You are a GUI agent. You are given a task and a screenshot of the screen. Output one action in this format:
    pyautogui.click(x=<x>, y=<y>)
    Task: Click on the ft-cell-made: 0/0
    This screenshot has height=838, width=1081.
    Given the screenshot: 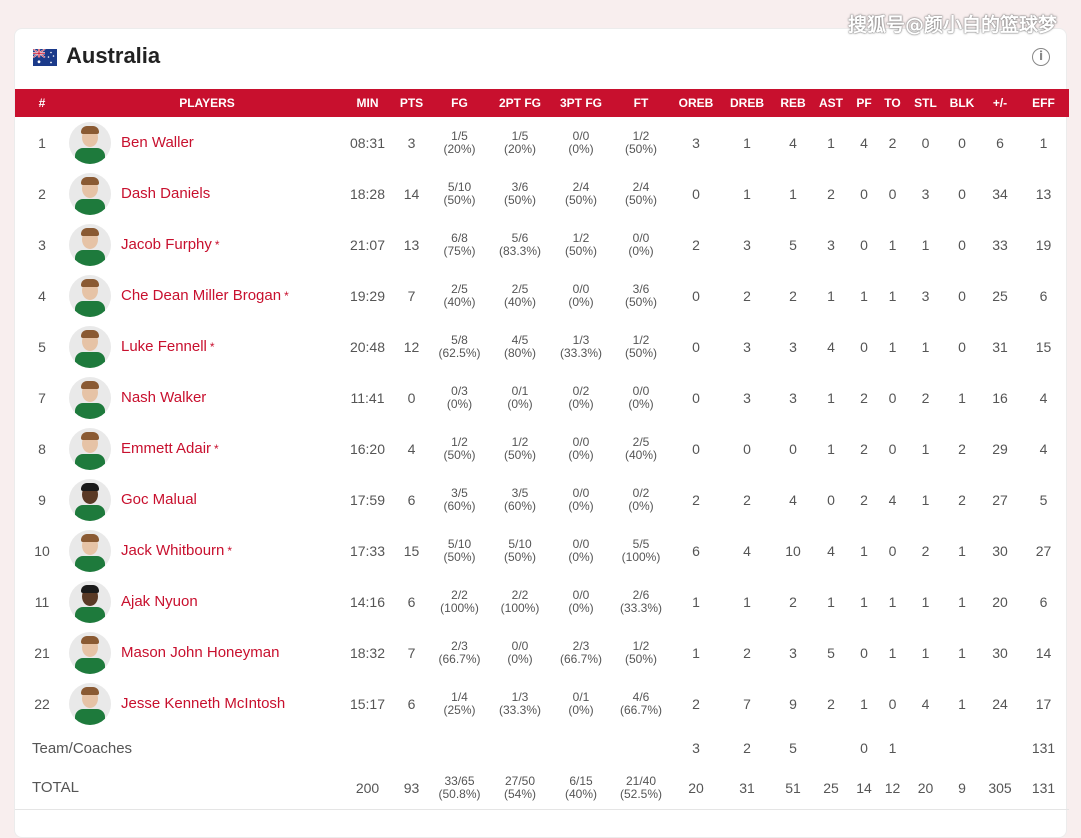 What is the action you would take?
    pyautogui.click(x=641, y=390)
    